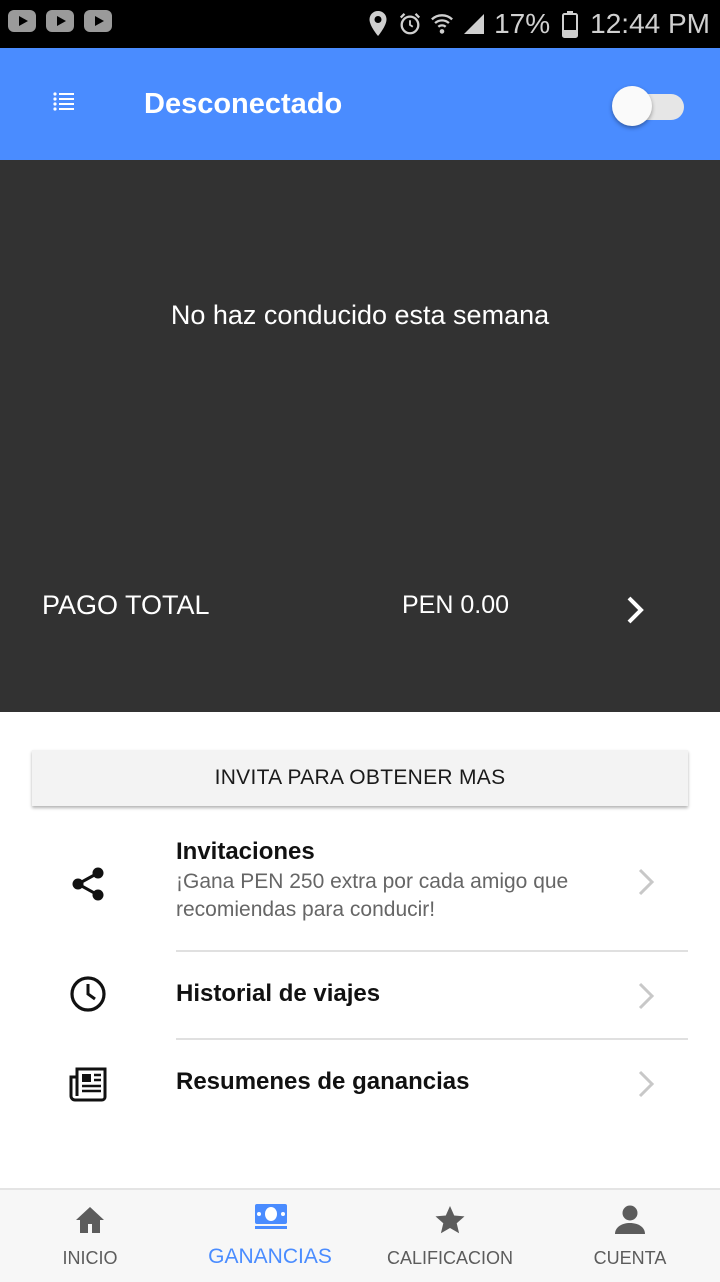 The height and width of the screenshot is (1282, 720). I want to click on nav-label: INICIO, so click(90, 1258).